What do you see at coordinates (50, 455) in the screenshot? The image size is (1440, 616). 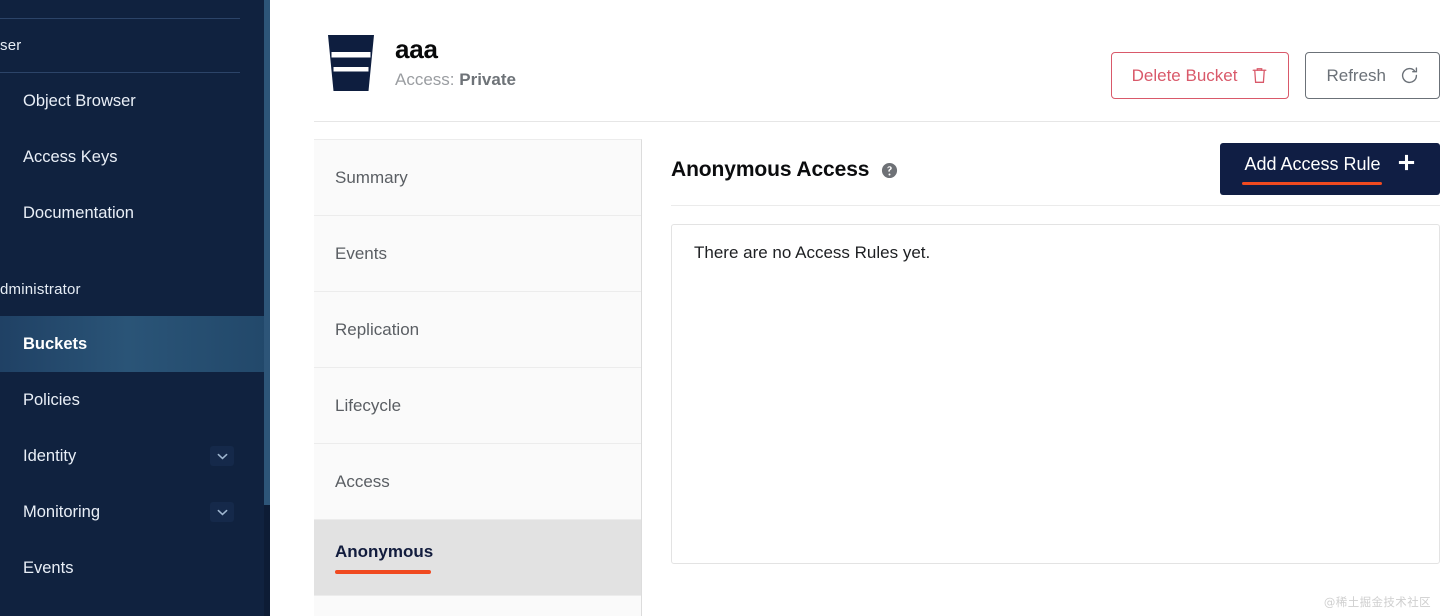 I see `sidebar-item-label: Identity` at bounding box center [50, 455].